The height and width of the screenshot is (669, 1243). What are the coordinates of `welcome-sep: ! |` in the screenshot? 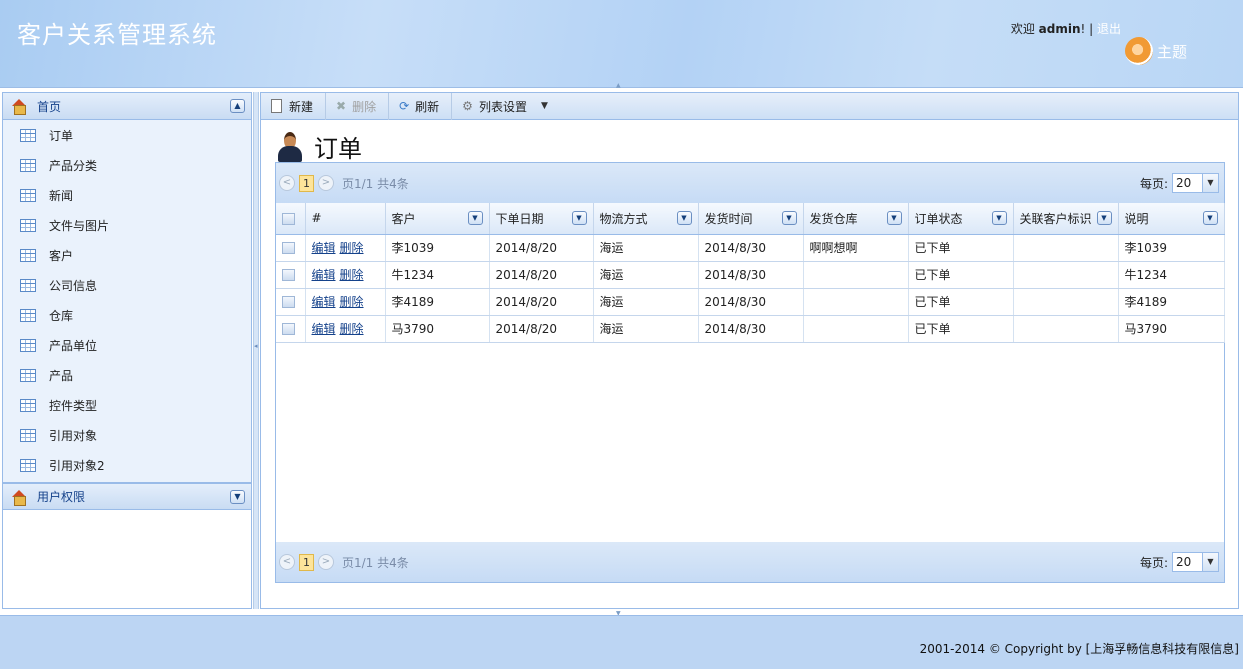 It's located at (1088, 29).